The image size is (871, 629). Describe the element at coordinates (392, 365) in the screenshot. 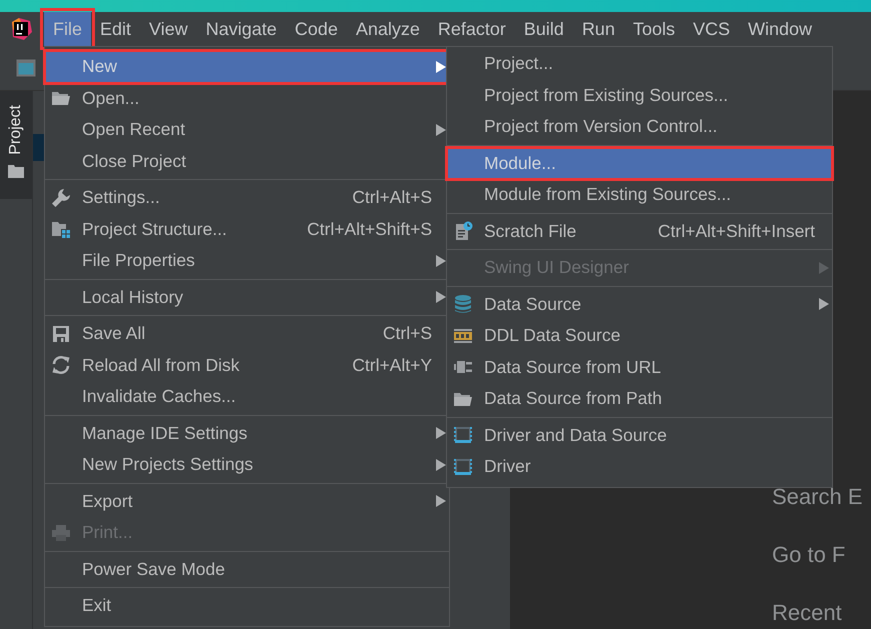

I see `shortcut-text: Ctrl+Alt+Y` at that location.